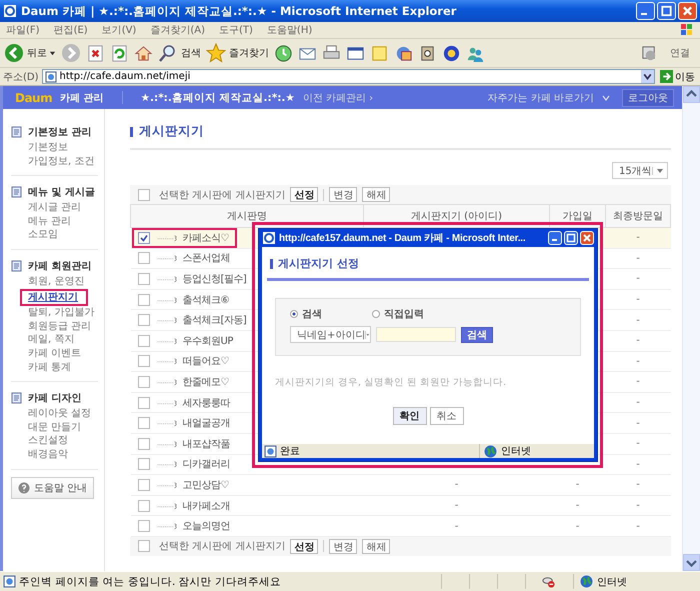 This screenshot has width=700, height=591. What do you see at coordinates (283, 53) in the screenshot?
I see `history-icon` at bounding box center [283, 53].